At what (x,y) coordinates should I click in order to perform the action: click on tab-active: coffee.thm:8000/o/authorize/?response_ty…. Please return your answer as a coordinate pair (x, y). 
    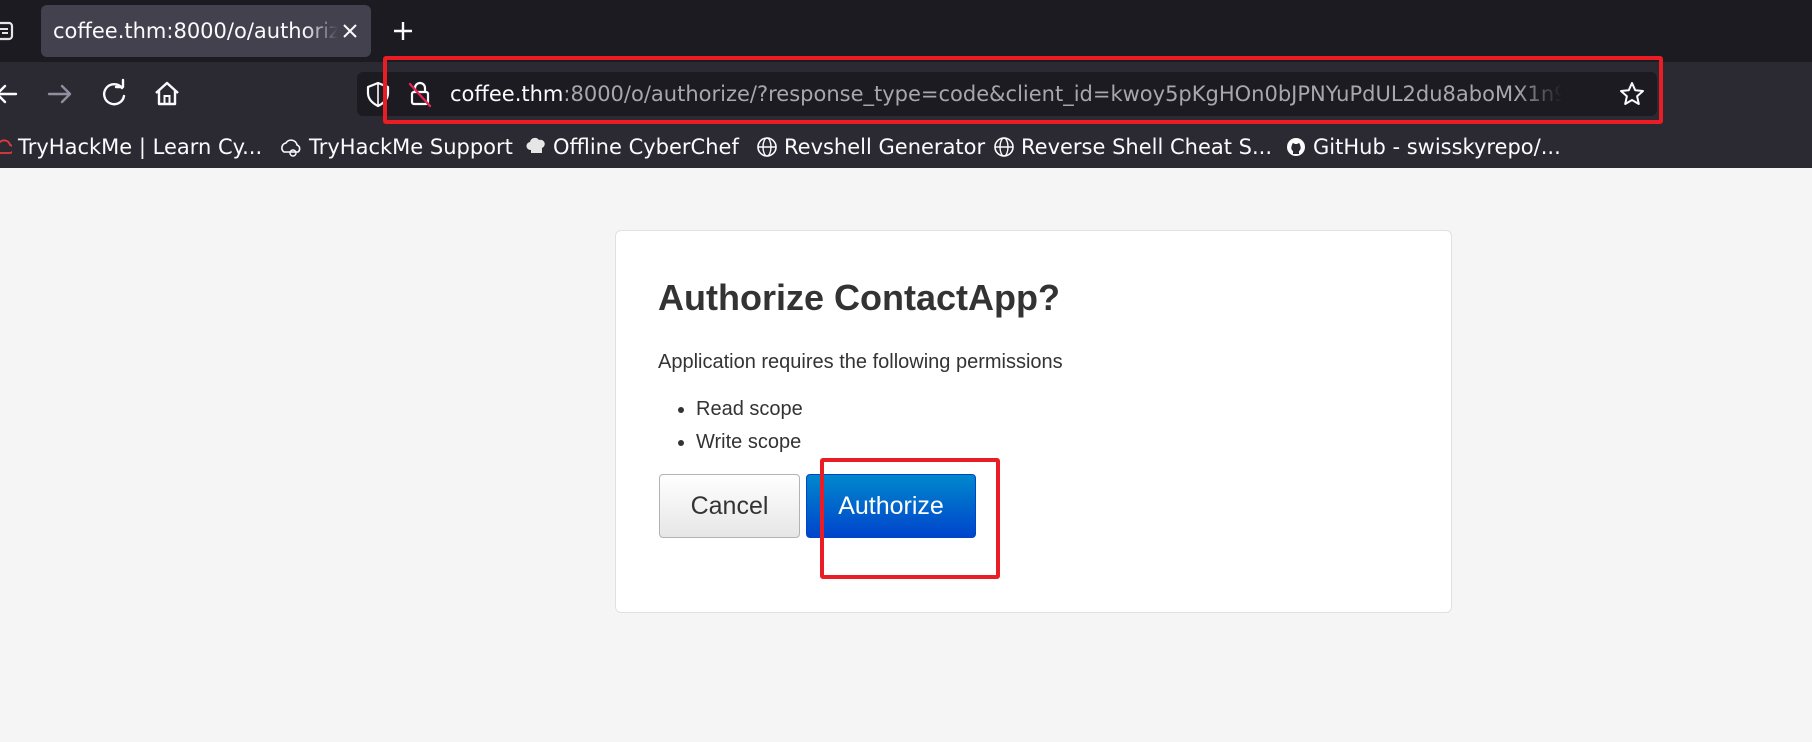
    Looking at the image, I should click on (206, 31).